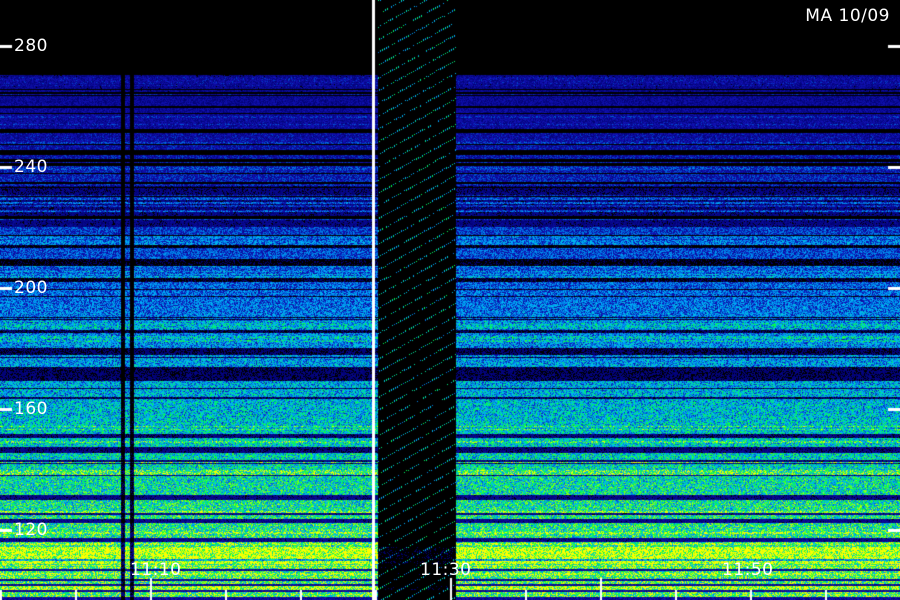  What do you see at coordinates (446, 570) in the screenshot?
I see `x-tick-label-1130: 11:30` at bounding box center [446, 570].